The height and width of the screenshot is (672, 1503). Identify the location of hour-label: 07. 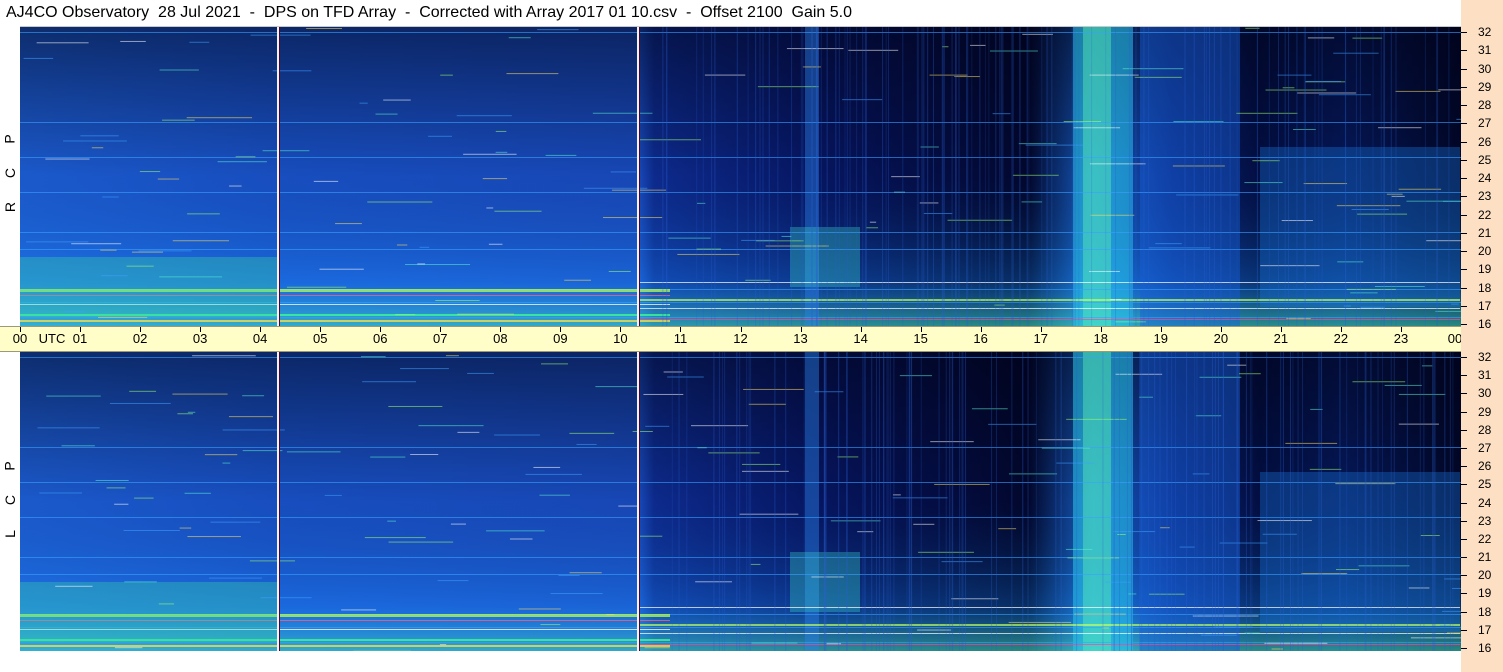
(440, 338).